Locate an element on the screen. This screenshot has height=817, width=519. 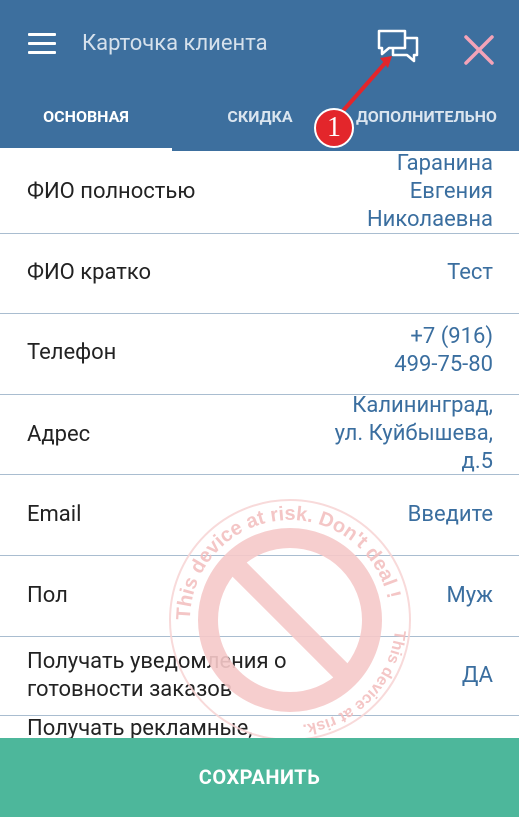
tab-discount: СКИДКА is located at coordinates (260, 118).